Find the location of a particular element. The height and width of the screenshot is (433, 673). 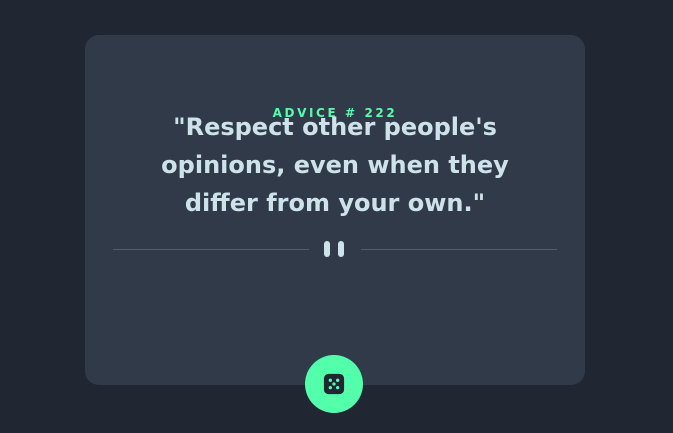

divider is located at coordinates (335, 250).